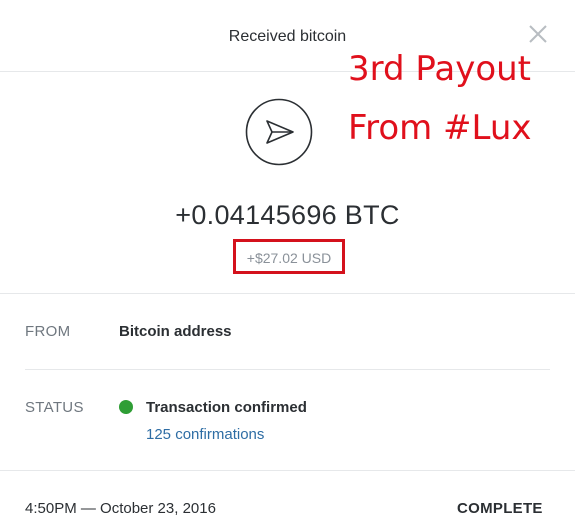 The width and height of the screenshot is (575, 531). What do you see at coordinates (287, 215) in the screenshot?
I see `amount-btc: +0.04145696 BTC` at bounding box center [287, 215].